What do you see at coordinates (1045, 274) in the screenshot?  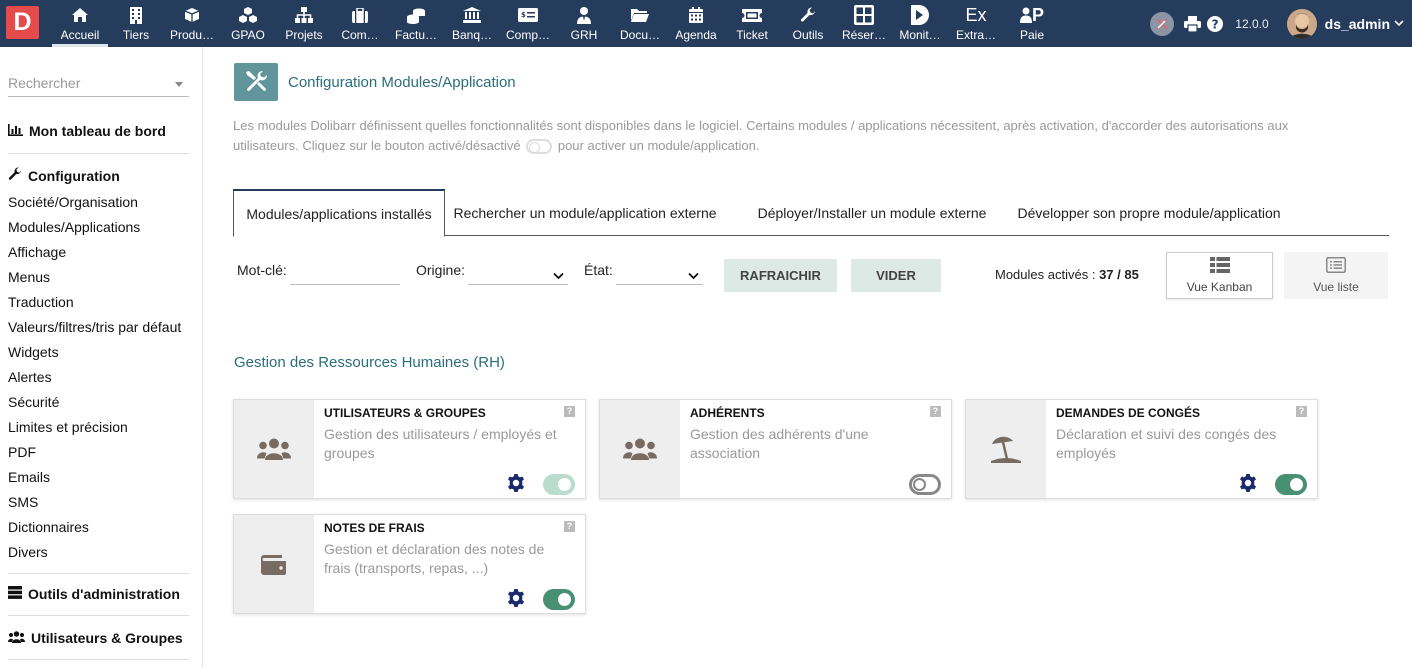 I see `modules-count-label: Modules activés :` at bounding box center [1045, 274].